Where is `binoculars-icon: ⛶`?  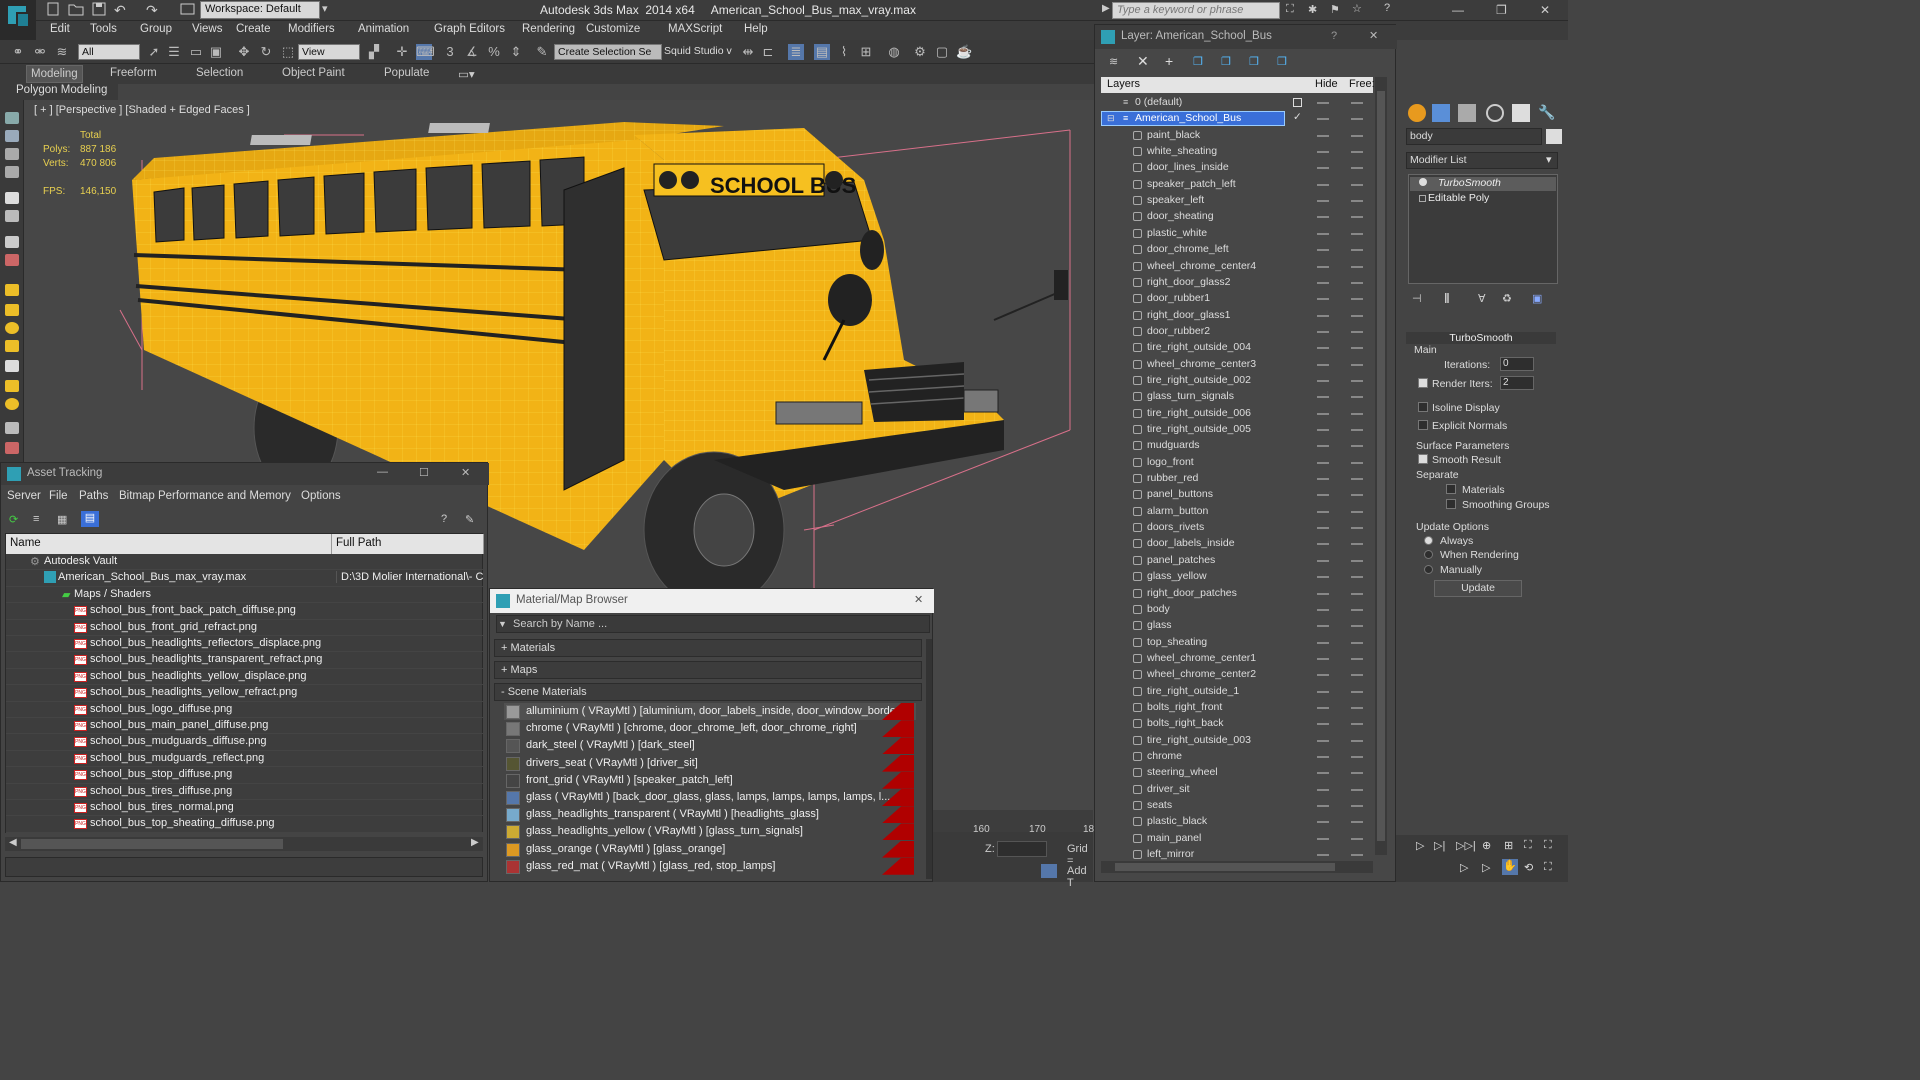
binoculars-icon: ⛶ is located at coordinates (1290, 9).